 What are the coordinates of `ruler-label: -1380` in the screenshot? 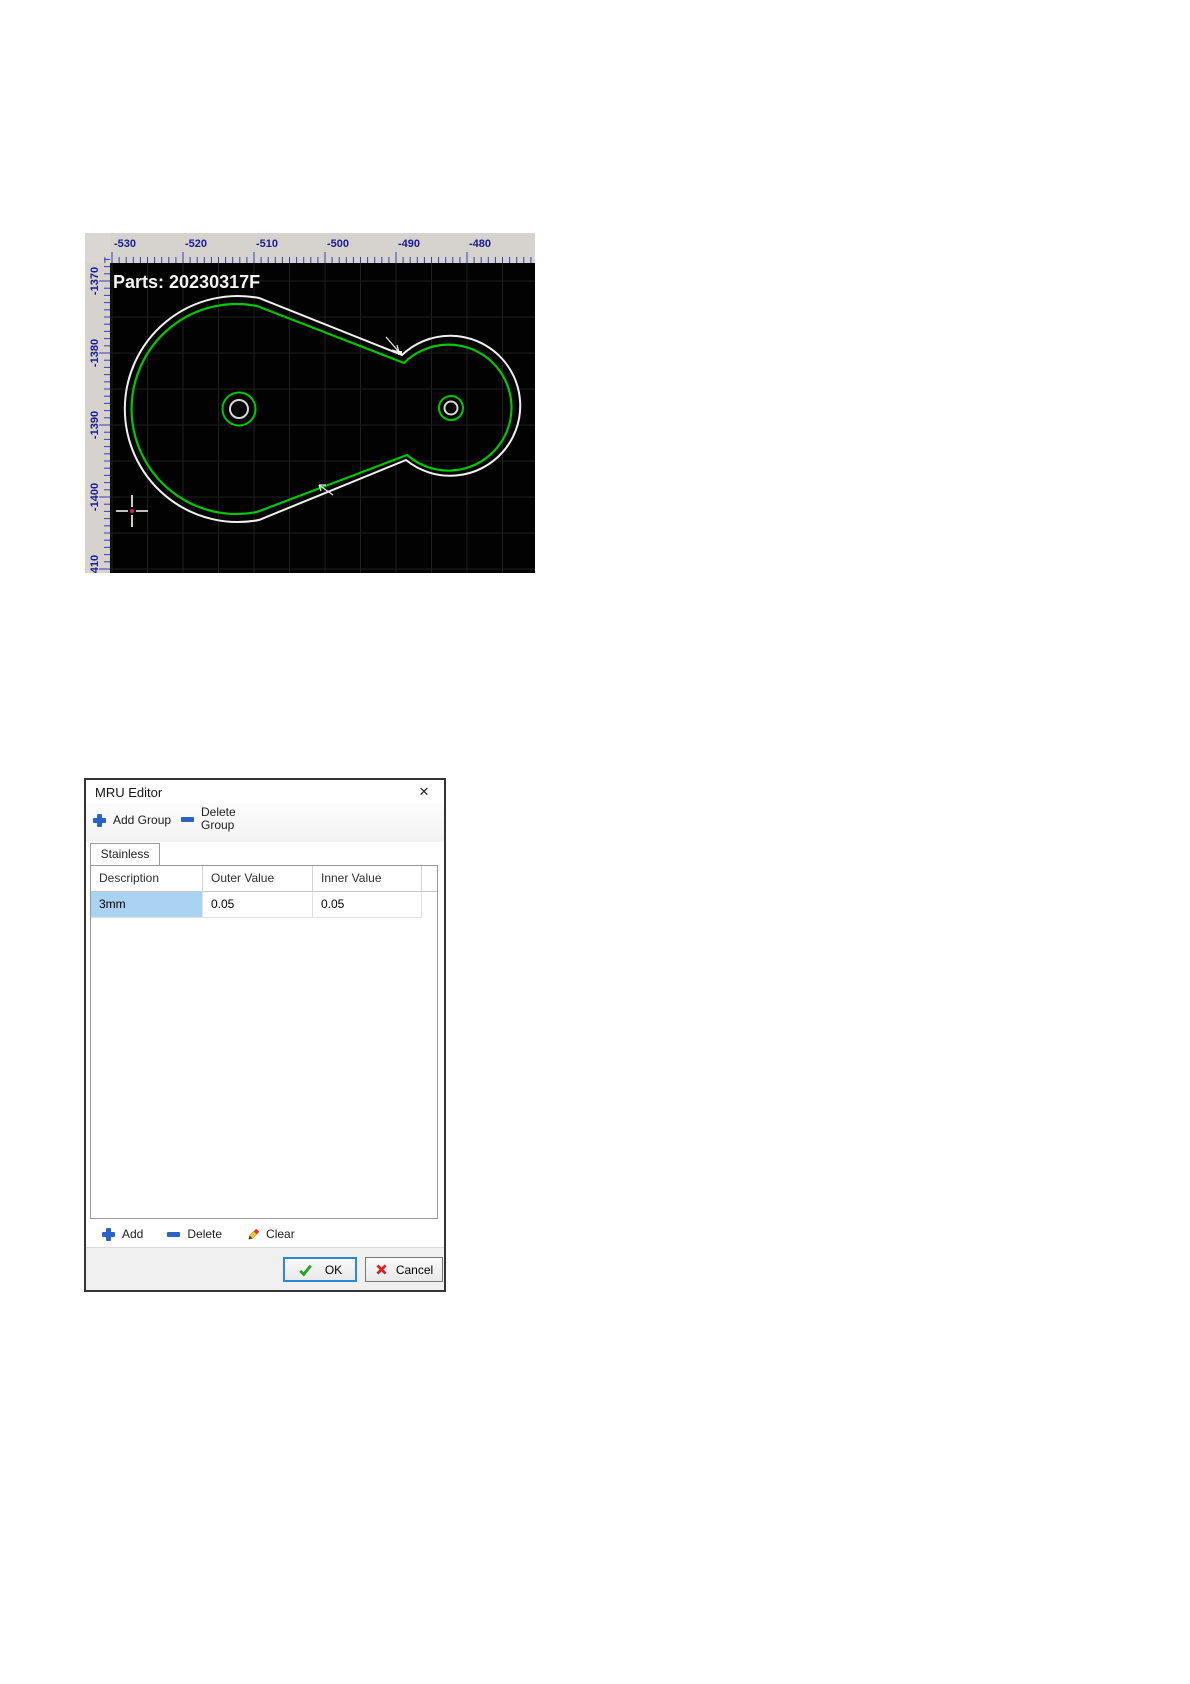 It's located at (95, 353).